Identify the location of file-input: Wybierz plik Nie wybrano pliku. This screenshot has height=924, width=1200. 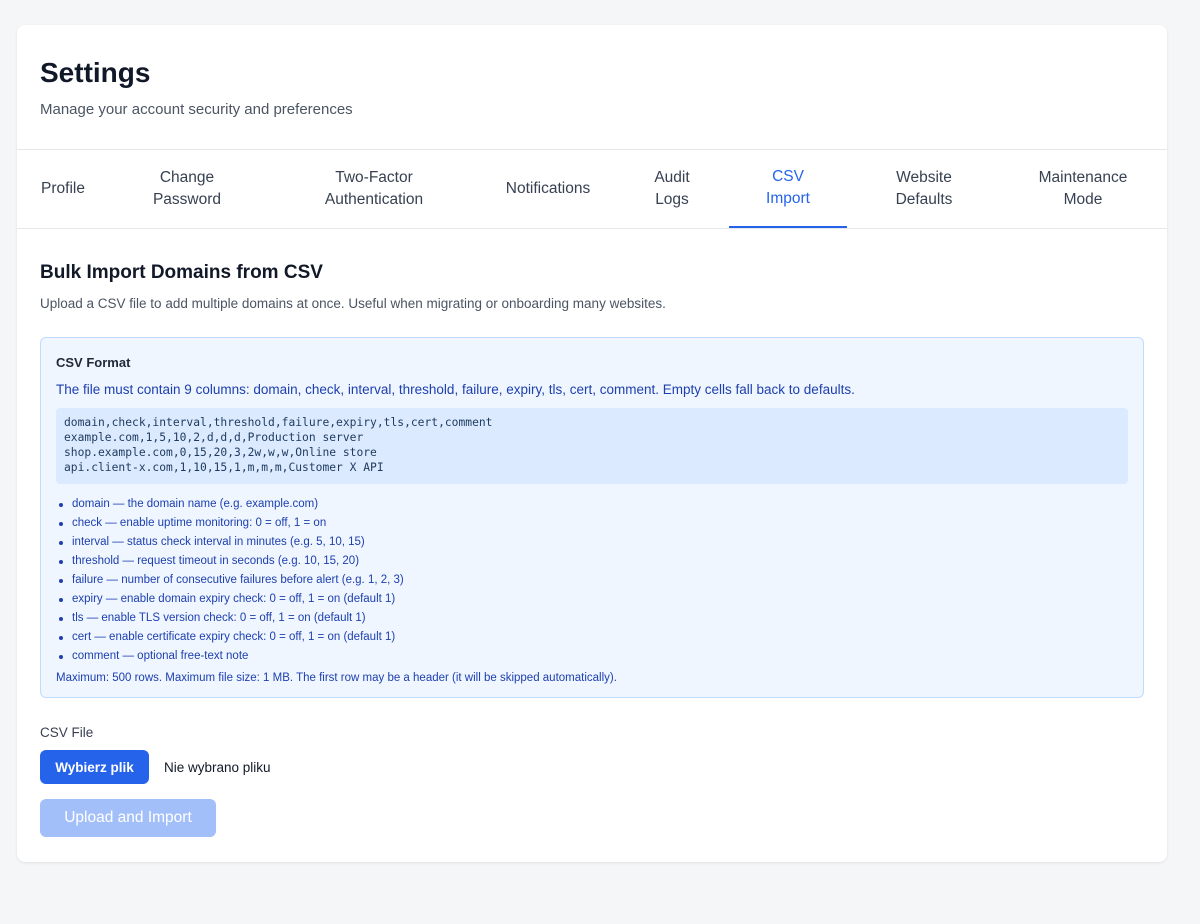
(592, 767).